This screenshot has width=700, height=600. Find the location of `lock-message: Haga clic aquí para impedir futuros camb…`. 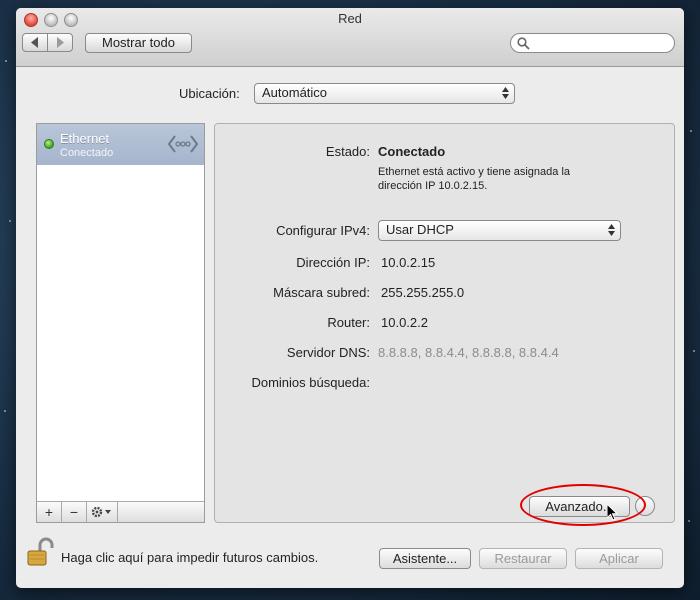

lock-message: Haga clic aquí para impedir futuros camb… is located at coordinates (189, 557).